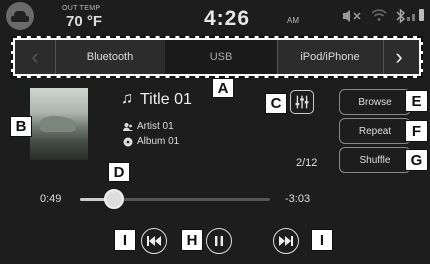 This screenshot has width=430, height=264. Describe the element at coordinates (125, 240) in the screenshot. I see `callout-i-left: I` at that location.